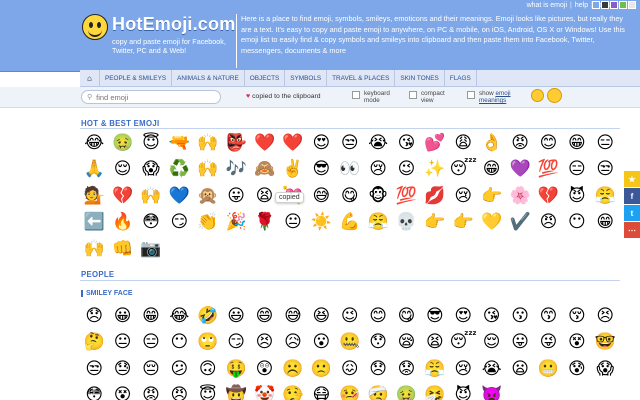 This screenshot has width=640, height=400. I want to click on hot-emoji-cell: 💜, so click(520, 170).